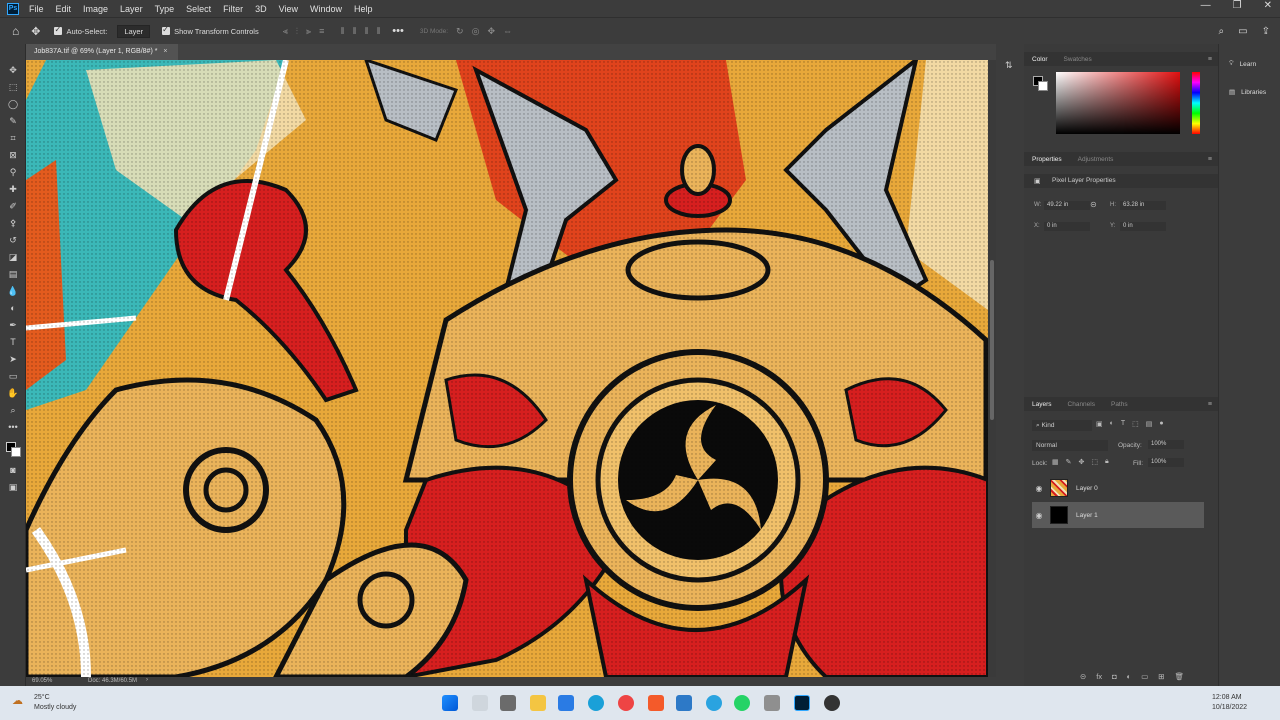 This screenshot has height=720, width=1280. I want to click on lock-image-icon: ✎, so click(1069, 462).